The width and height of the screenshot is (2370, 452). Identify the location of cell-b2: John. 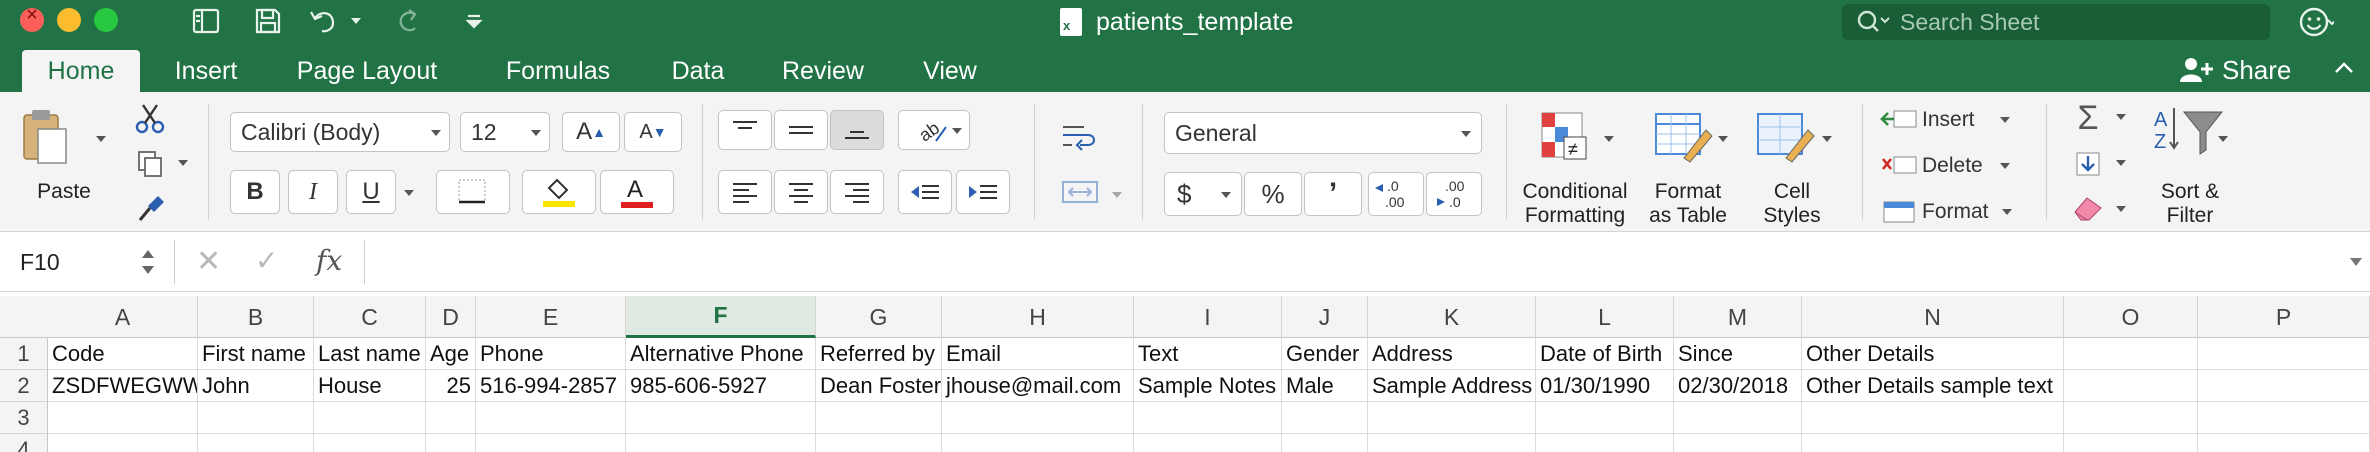
(256, 386).